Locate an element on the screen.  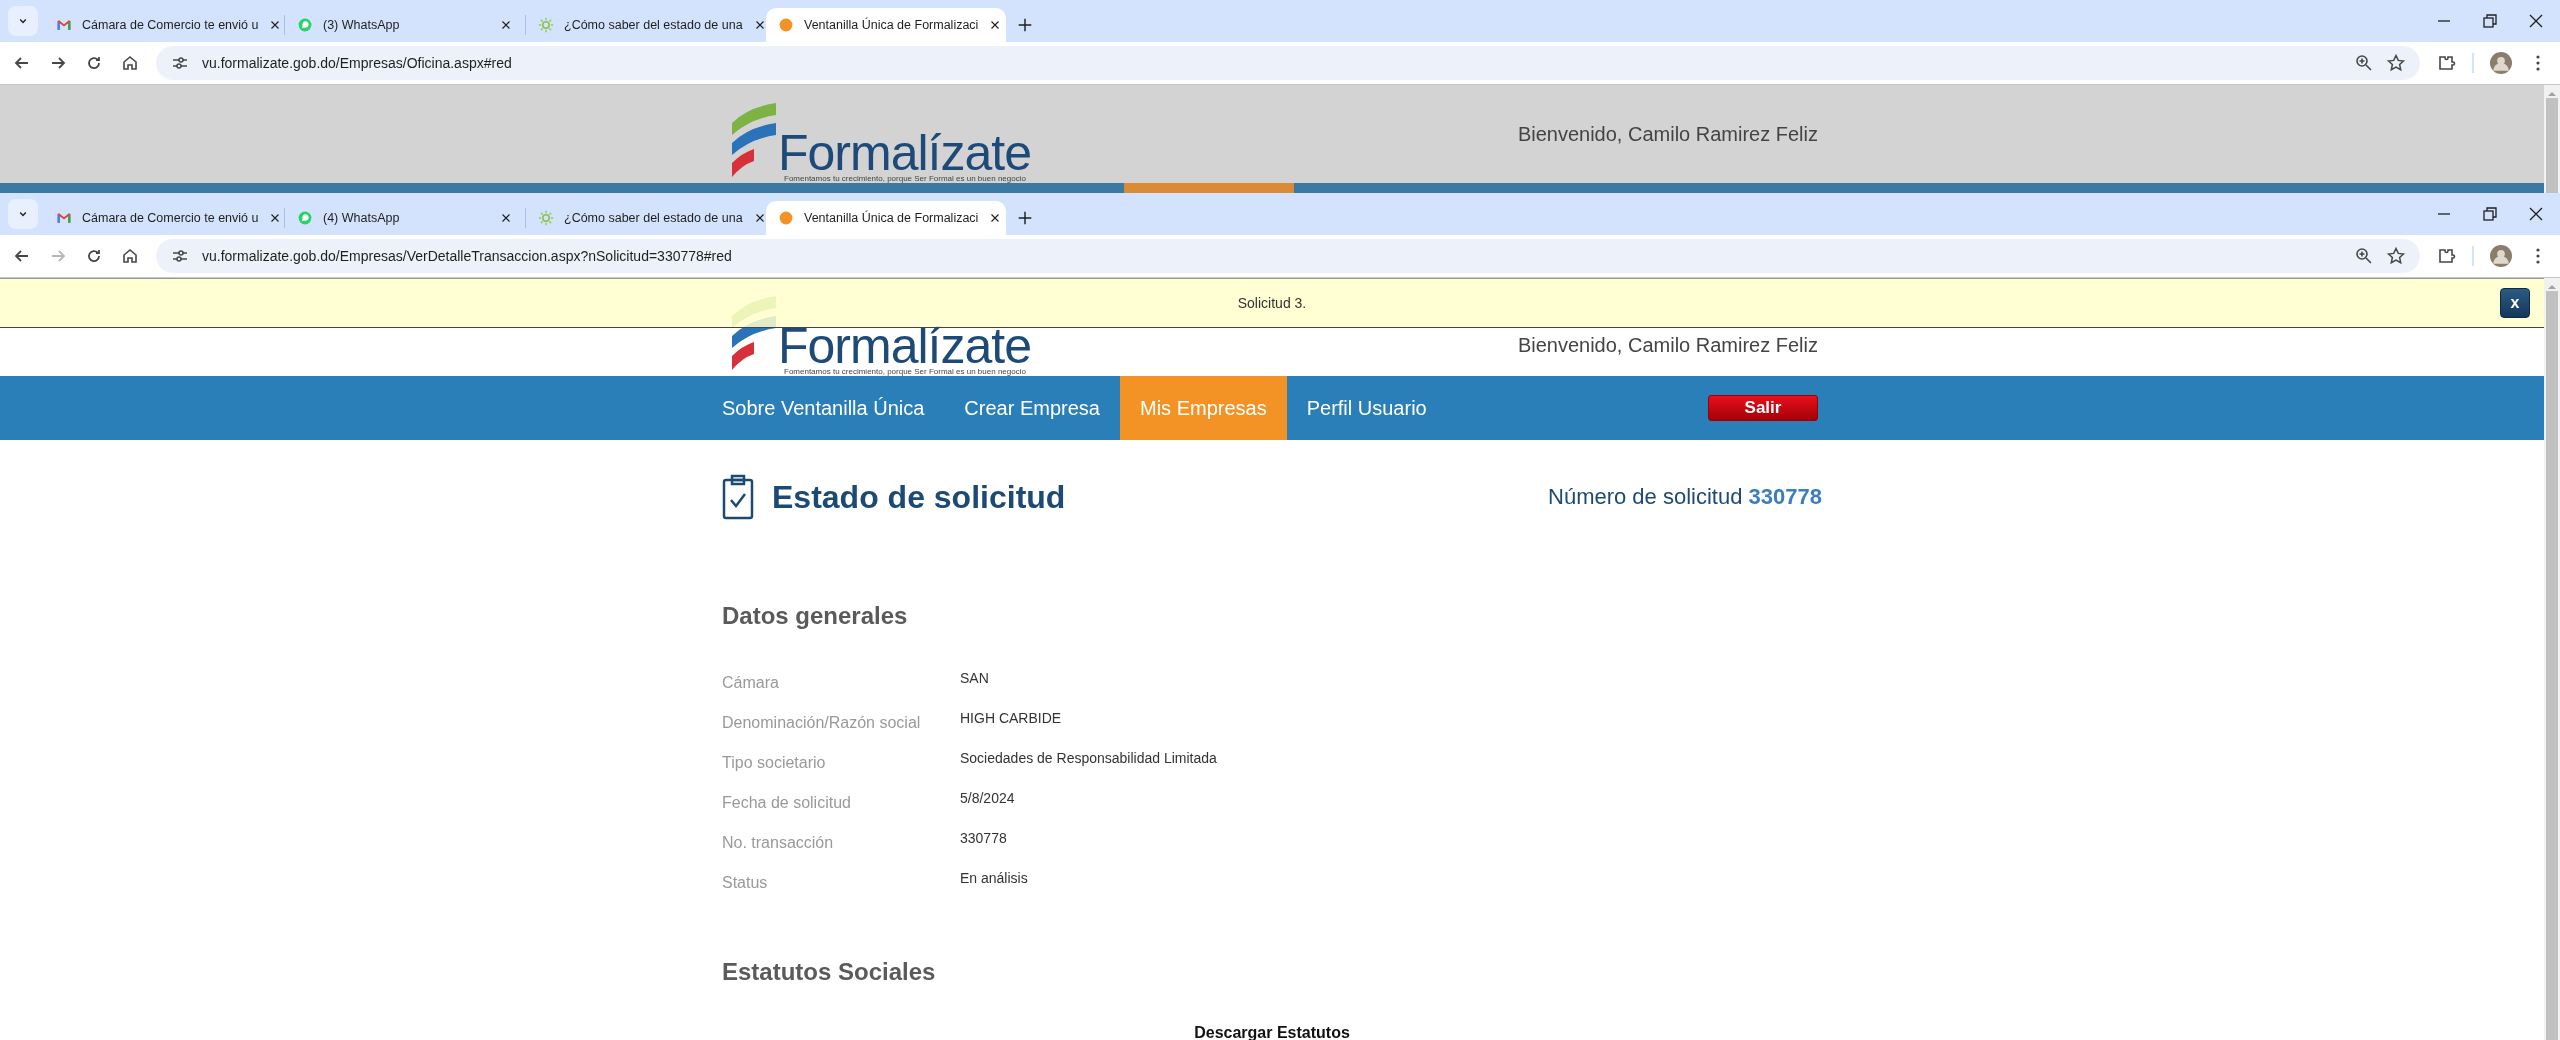
logout-button: Salir is located at coordinates (1763, 408).